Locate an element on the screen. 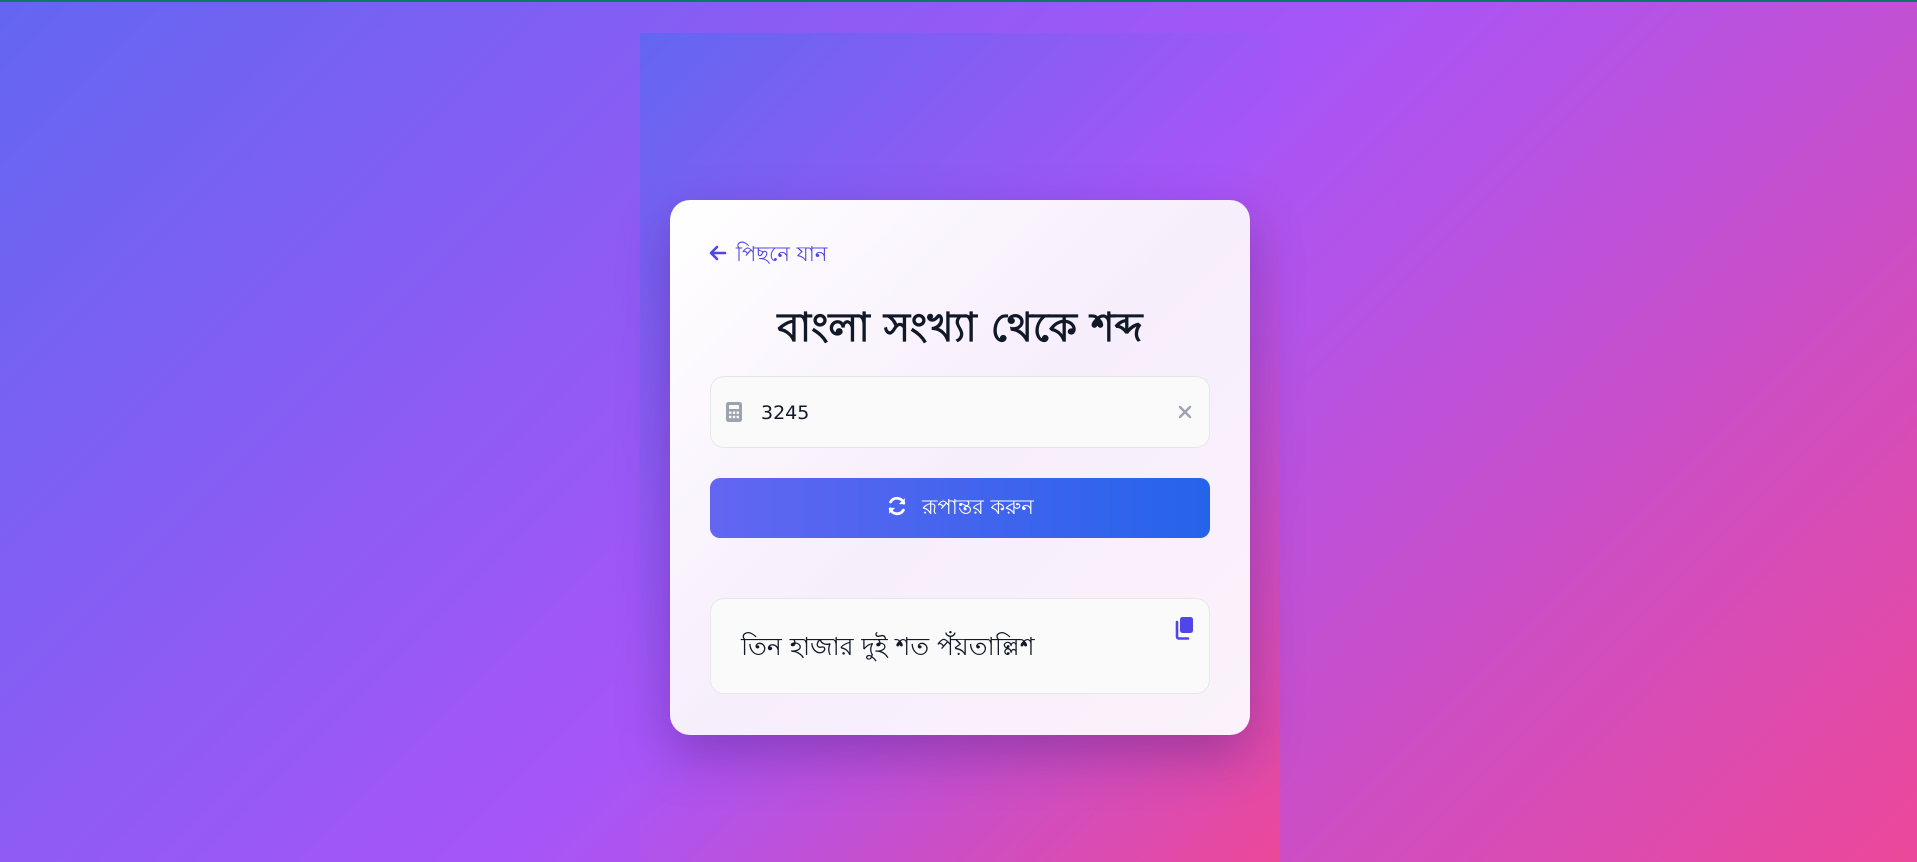 Image resolution: width=1917 pixels, height=862 pixels. back-link-label: পিছনে যান is located at coordinates (782, 253).